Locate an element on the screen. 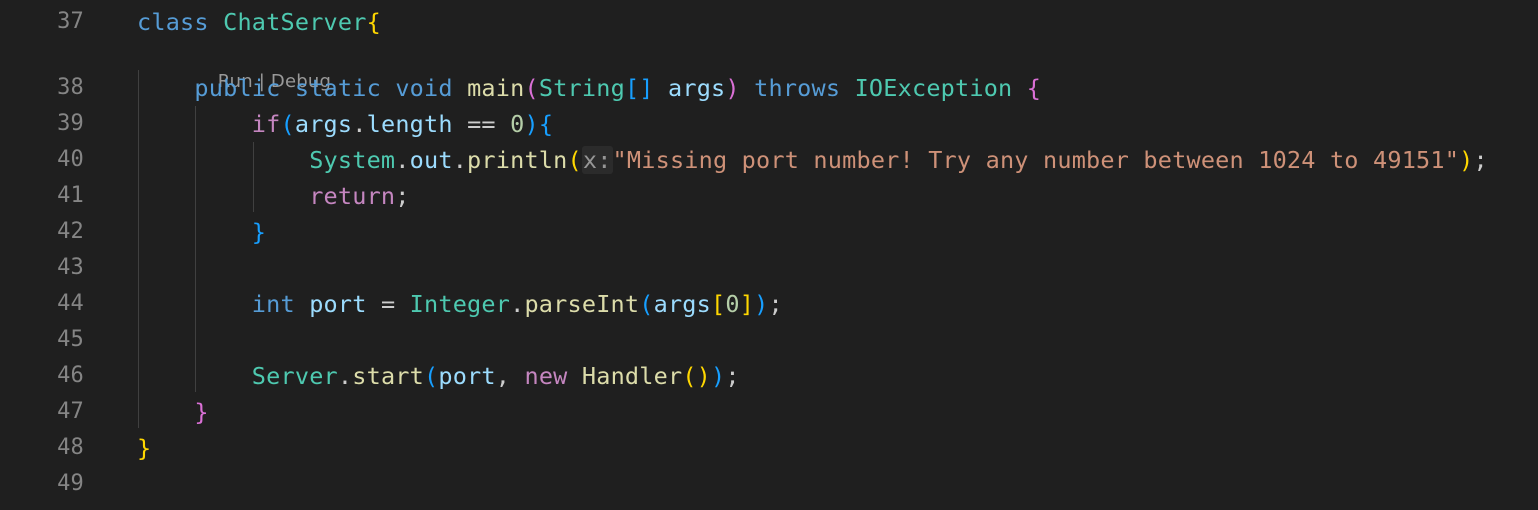 This screenshot has height=510, width=1538. line-number: 46 is located at coordinates (70, 375).